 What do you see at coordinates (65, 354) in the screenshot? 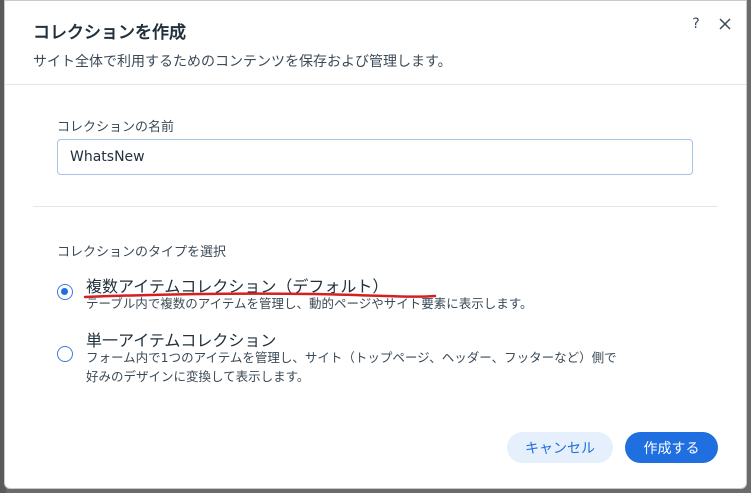
I see `radio-single-item` at bounding box center [65, 354].